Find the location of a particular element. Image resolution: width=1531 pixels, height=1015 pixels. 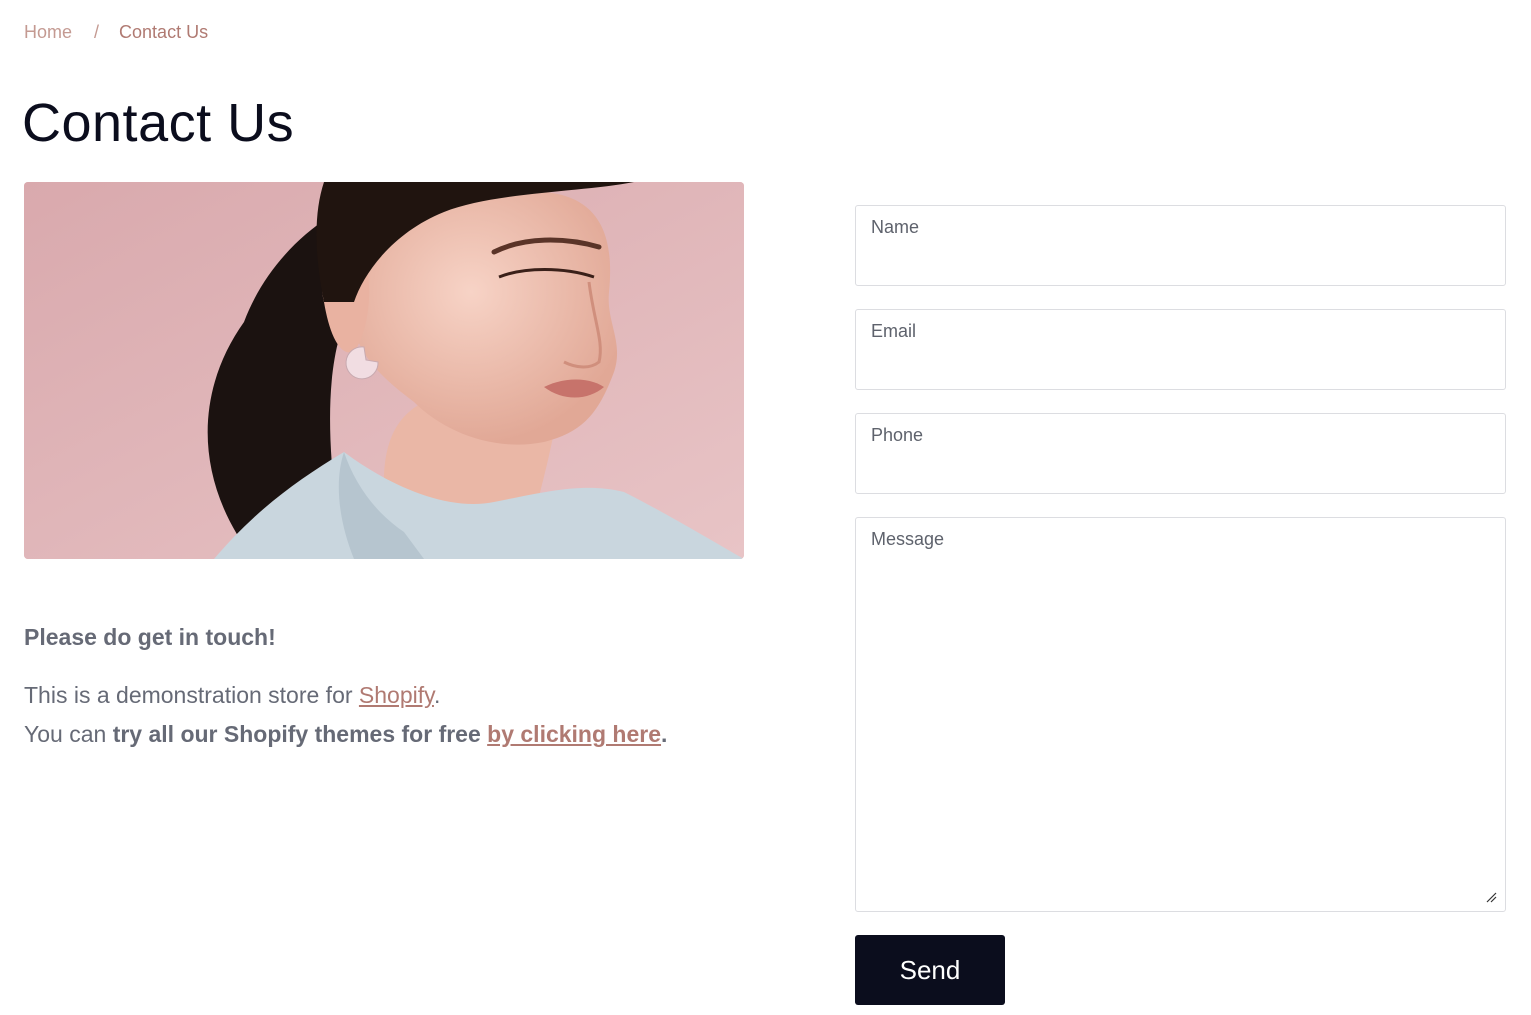

intro-line-1-prefix: This is a demonstration store for is located at coordinates (191, 695).